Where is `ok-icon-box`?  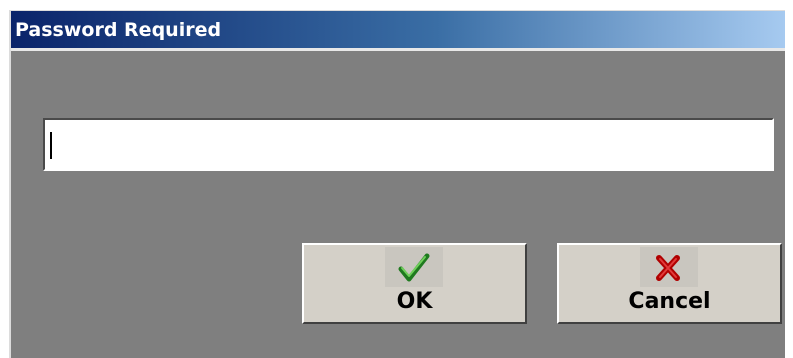
ok-icon-box is located at coordinates (414, 267).